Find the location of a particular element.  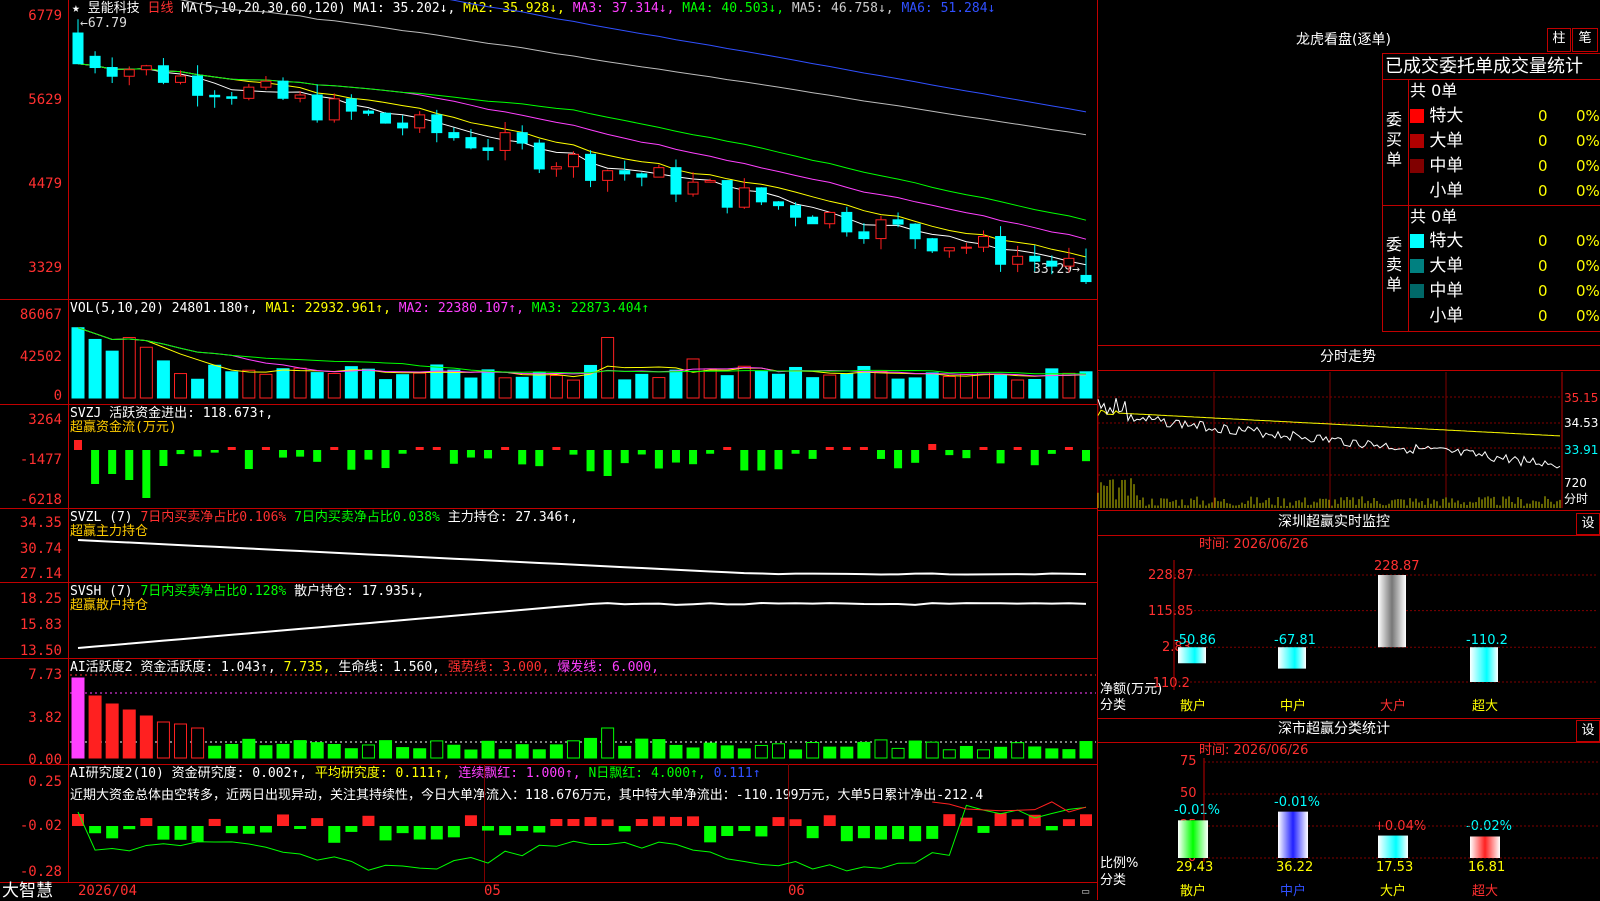

sz-monitor-bar is located at coordinates (1192, 655).